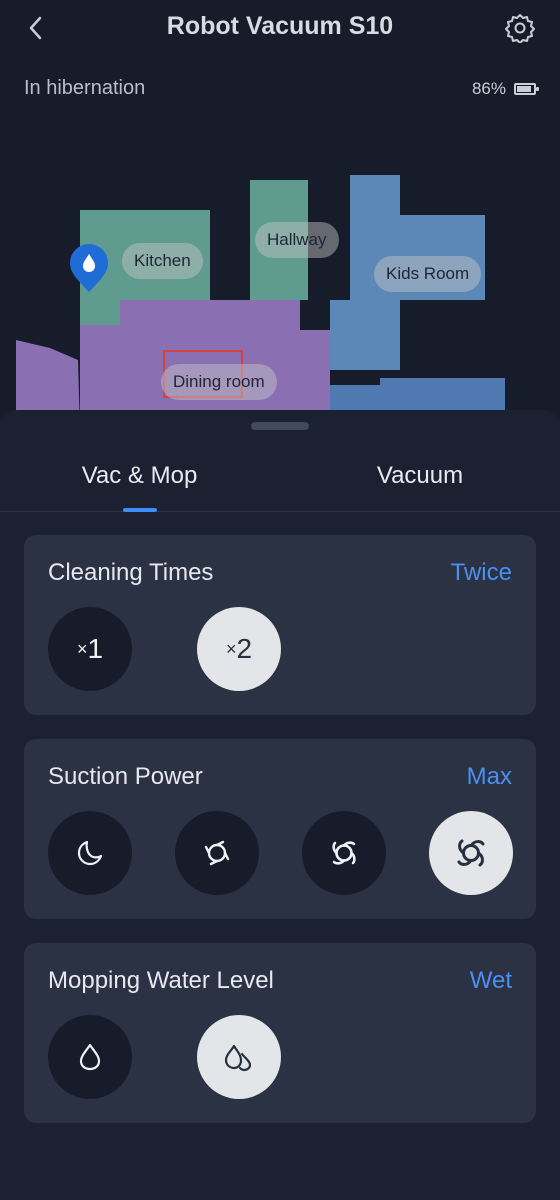  I want to click on cleaning-times-once-button: ×1, so click(90, 649).